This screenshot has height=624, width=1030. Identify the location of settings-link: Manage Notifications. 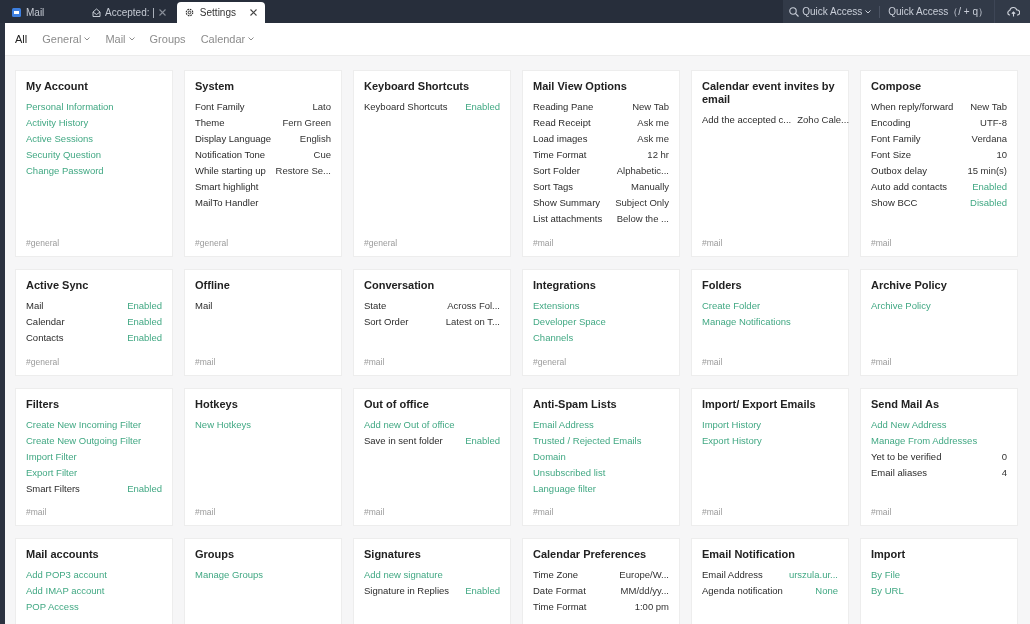
(770, 322).